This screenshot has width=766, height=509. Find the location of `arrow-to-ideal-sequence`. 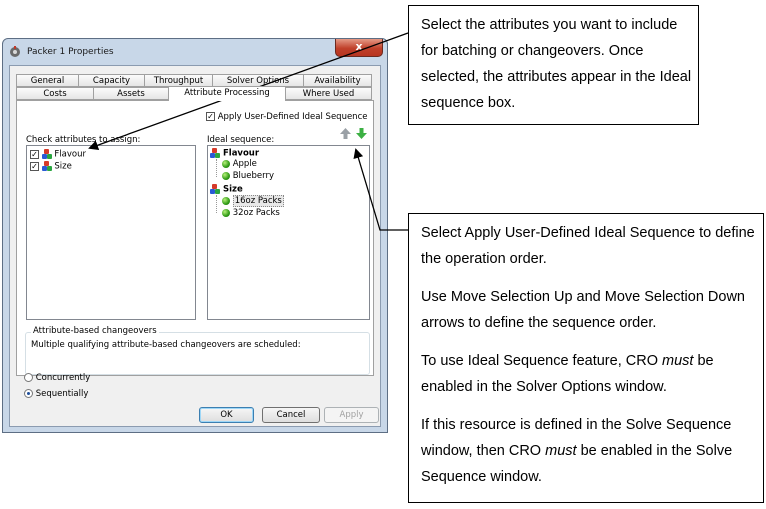

arrow-to-ideal-sequence is located at coordinates (380, 189).